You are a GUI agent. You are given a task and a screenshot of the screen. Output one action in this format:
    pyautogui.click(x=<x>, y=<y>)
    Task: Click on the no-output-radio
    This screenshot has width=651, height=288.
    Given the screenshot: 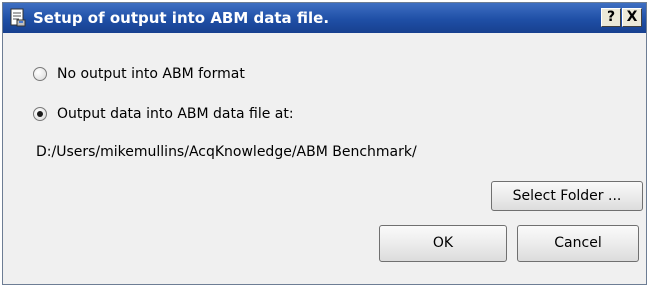 What is the action you would take?
    pyautogui.click(x=40, y=74)
    